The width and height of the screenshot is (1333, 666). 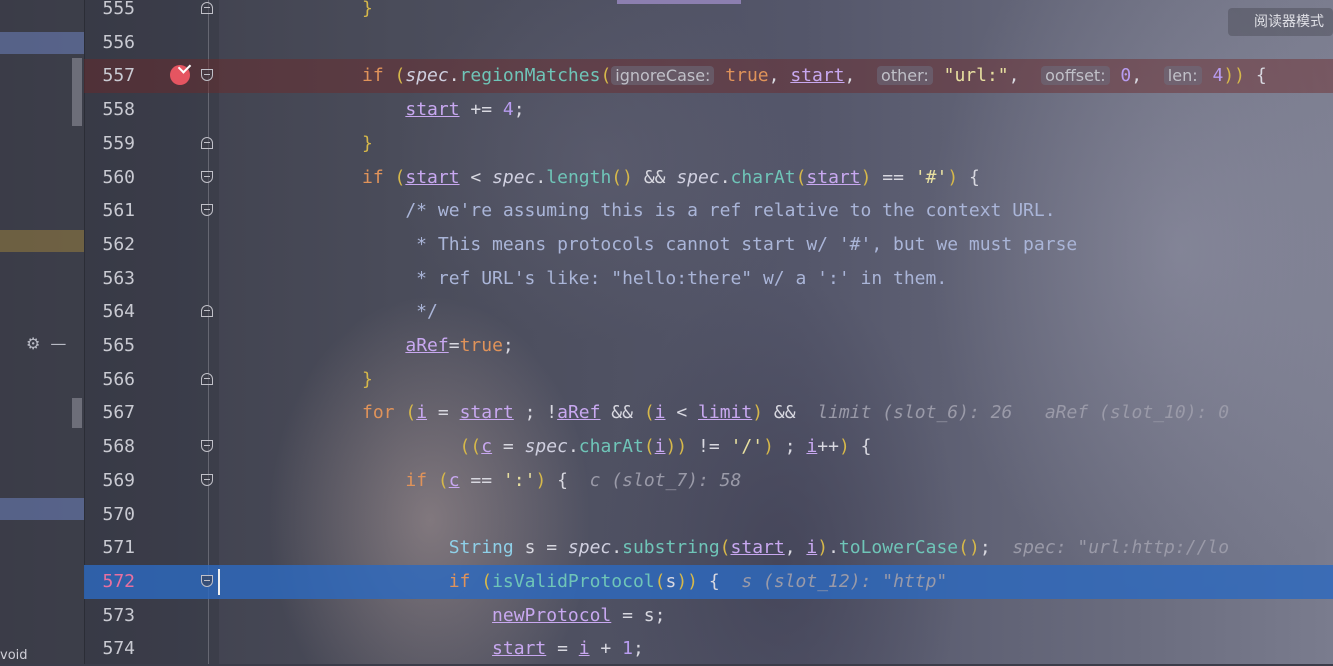 What do you see at coordinates (109, 10) in the screenshot?
I see `line-number: 555` at bounding box center [109, 10].